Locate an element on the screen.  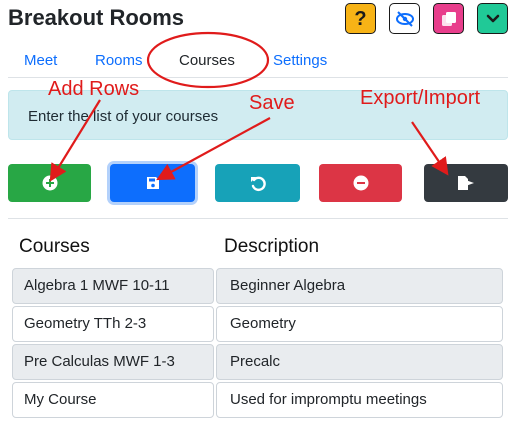
save-arrow is located at coordinates (213, 149).